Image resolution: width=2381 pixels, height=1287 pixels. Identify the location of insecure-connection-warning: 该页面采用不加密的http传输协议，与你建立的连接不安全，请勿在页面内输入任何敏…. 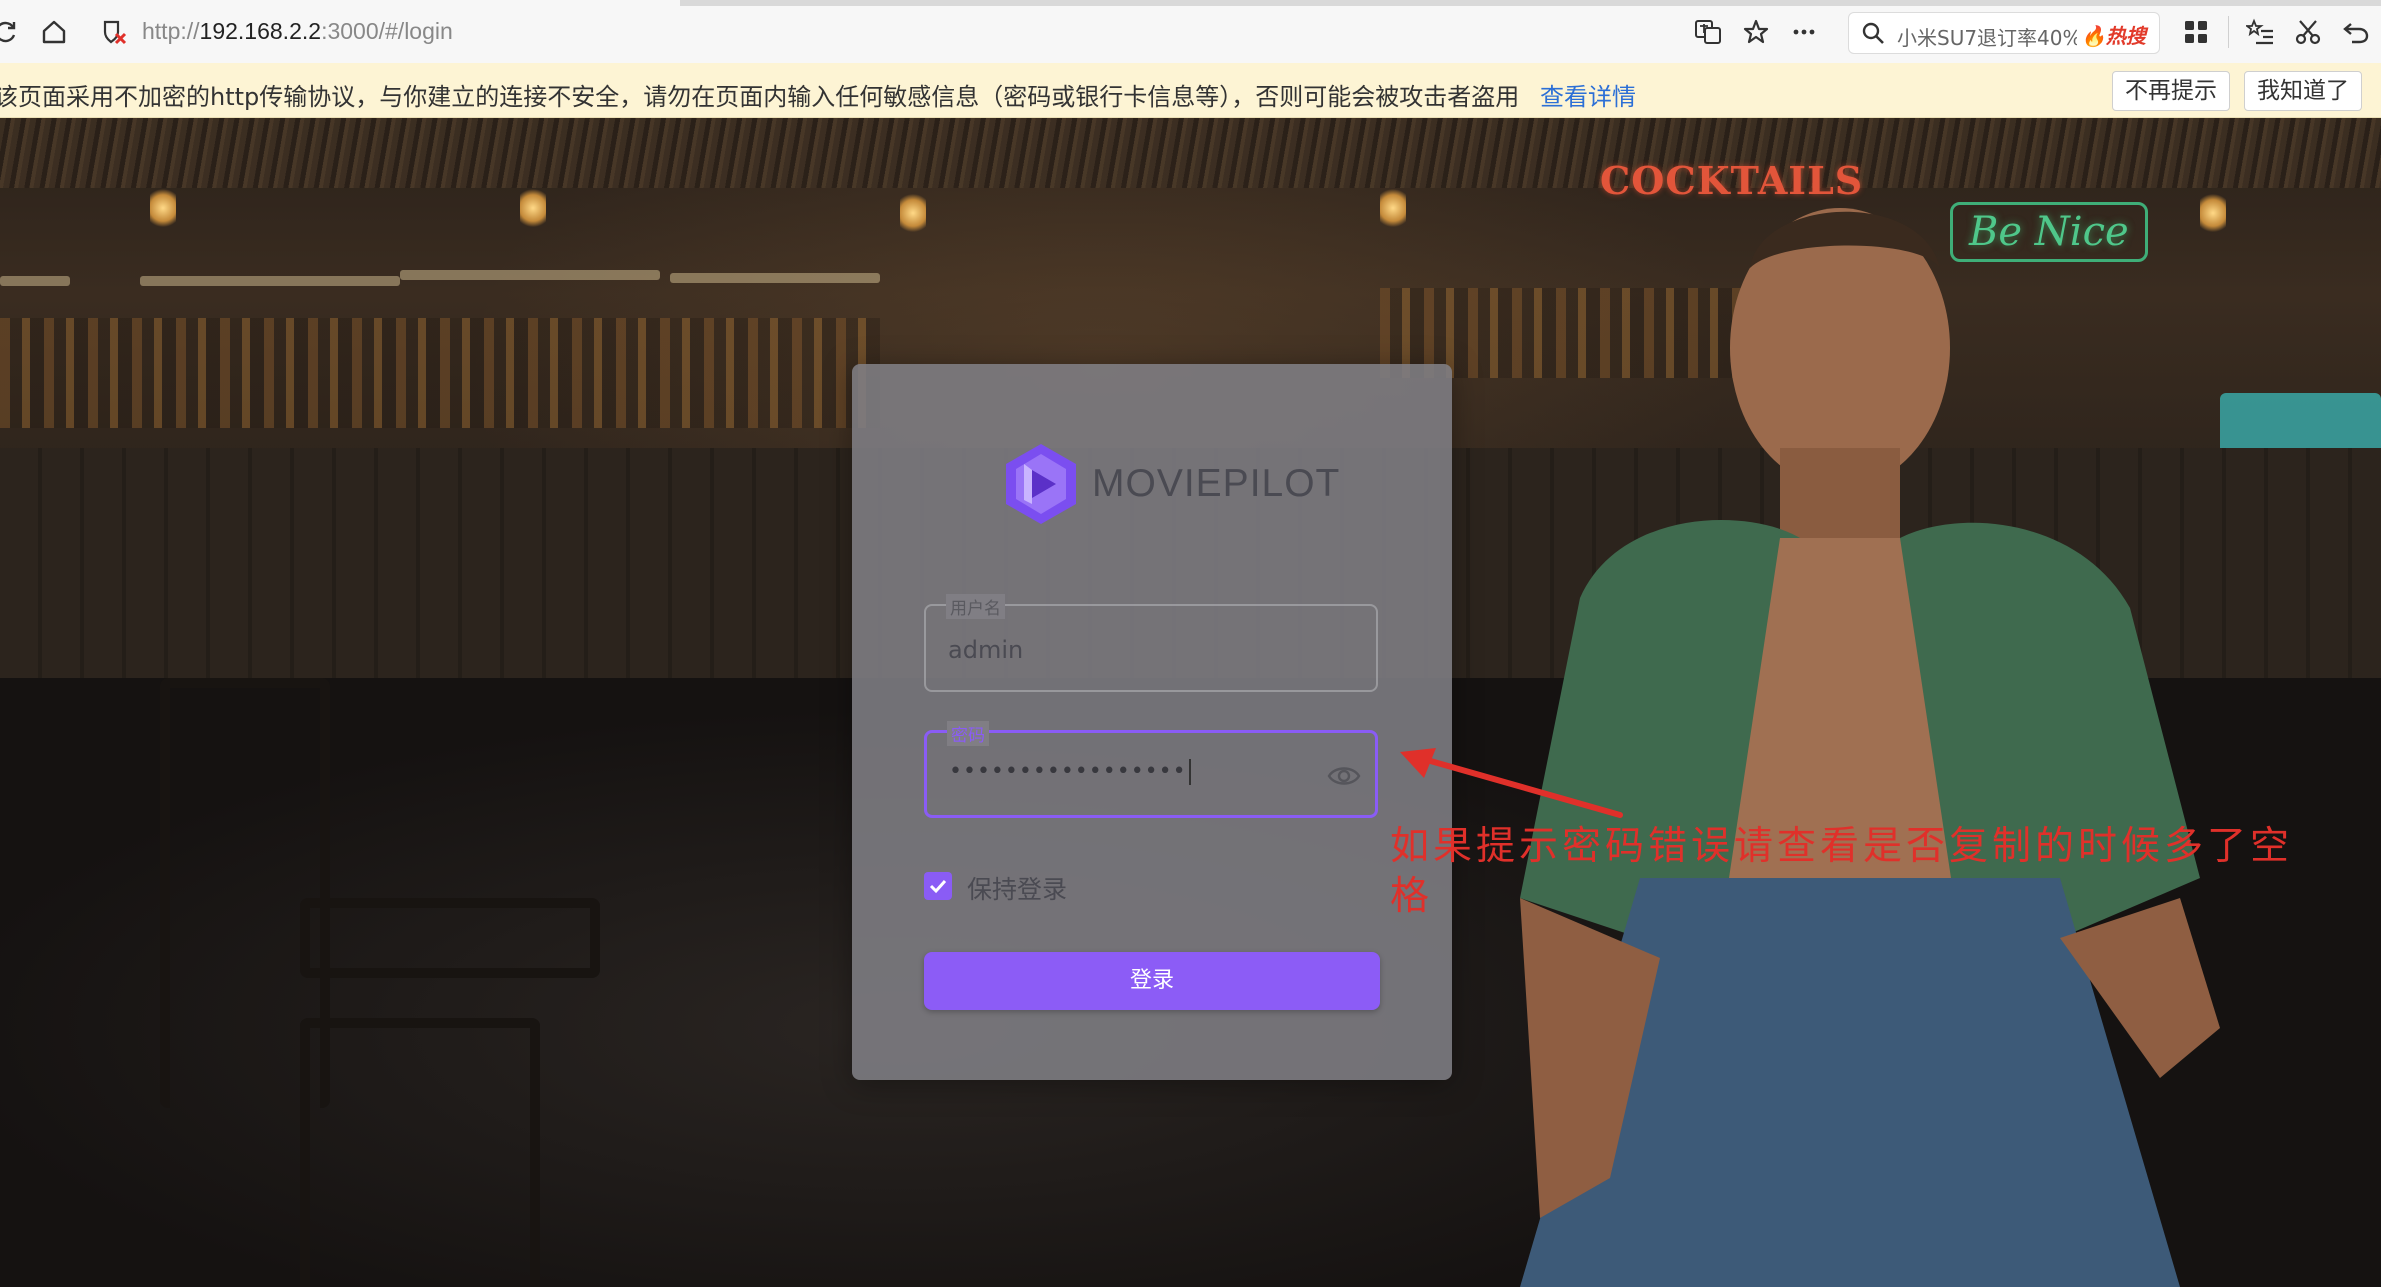
(1190, 90).